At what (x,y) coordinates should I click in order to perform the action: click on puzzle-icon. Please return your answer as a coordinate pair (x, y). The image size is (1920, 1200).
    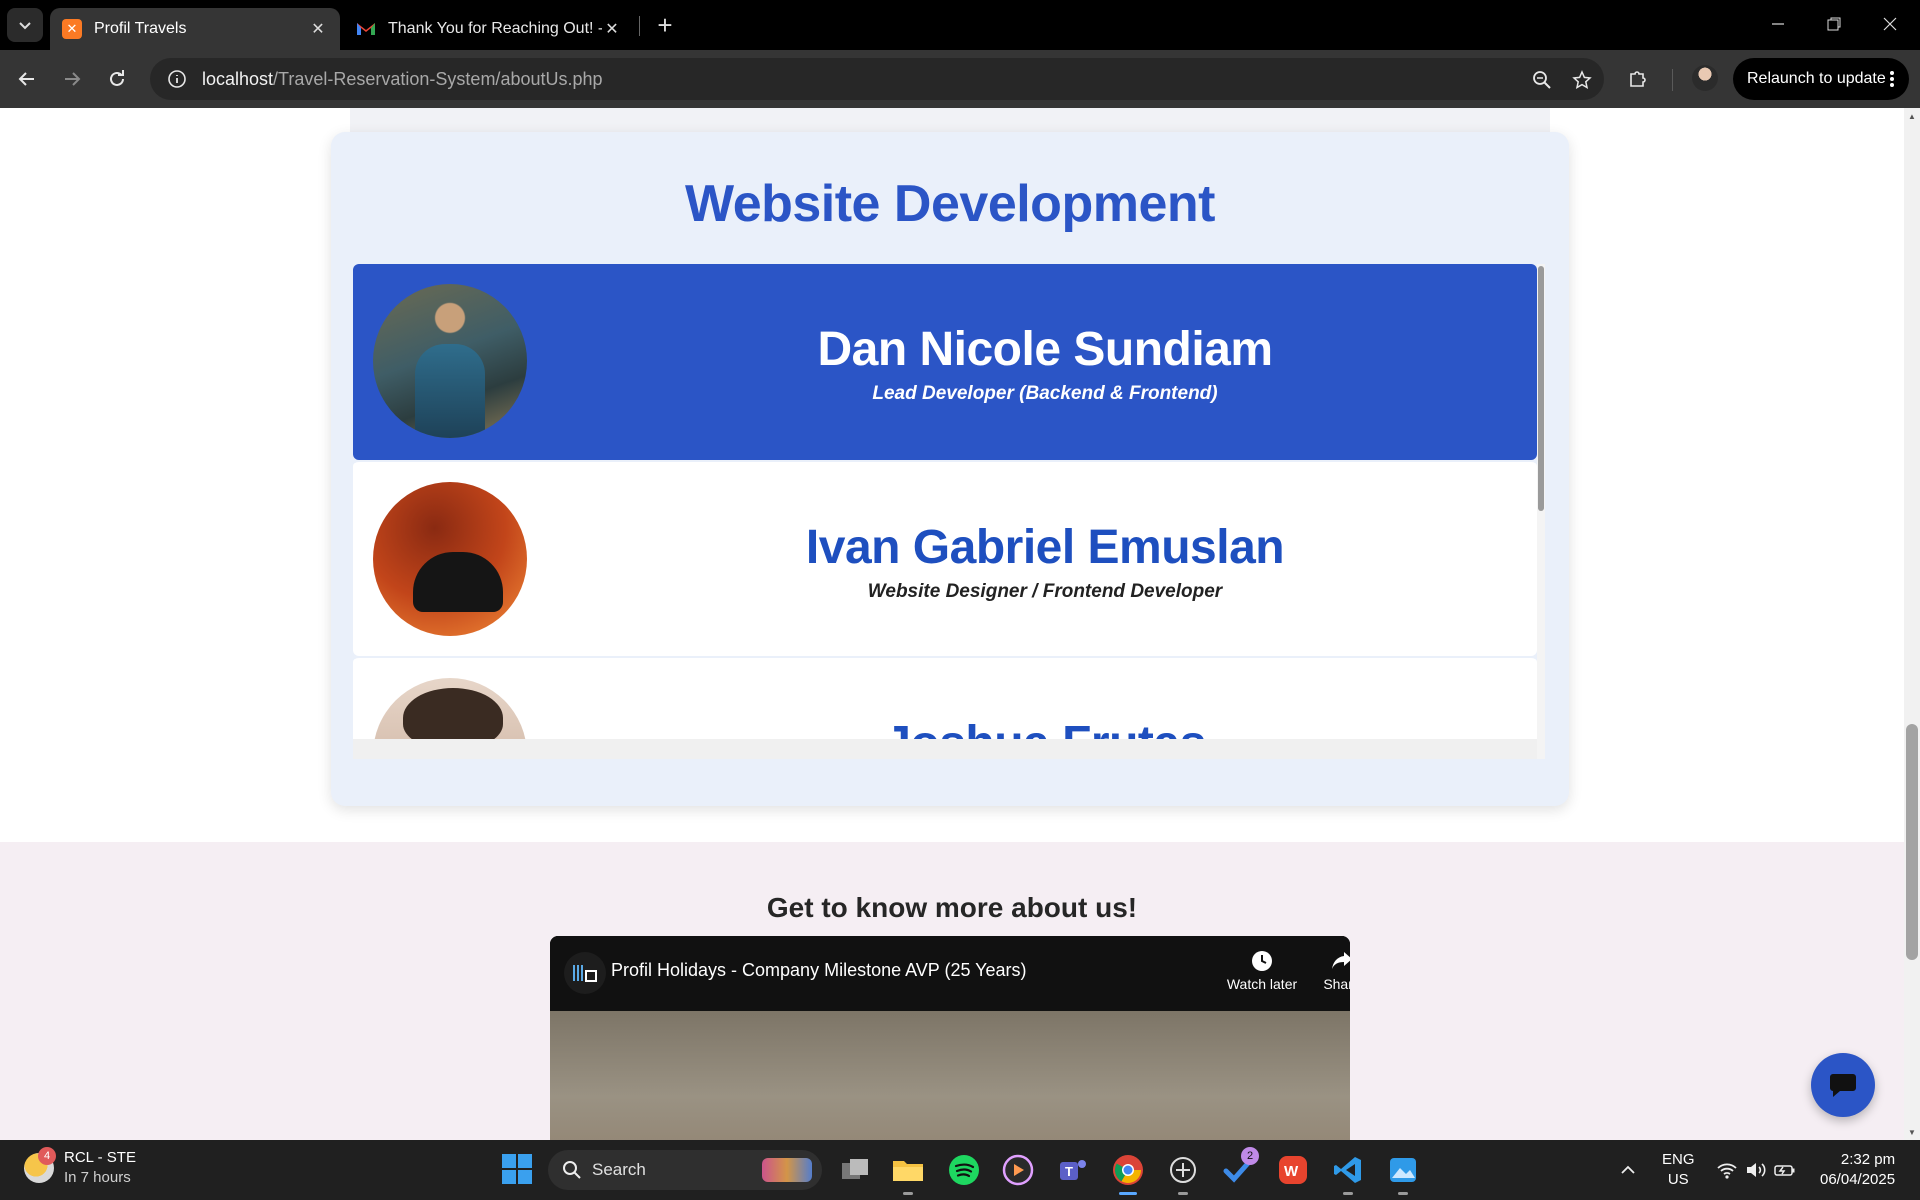
    Looking at the image, I should click on (1638, 79).